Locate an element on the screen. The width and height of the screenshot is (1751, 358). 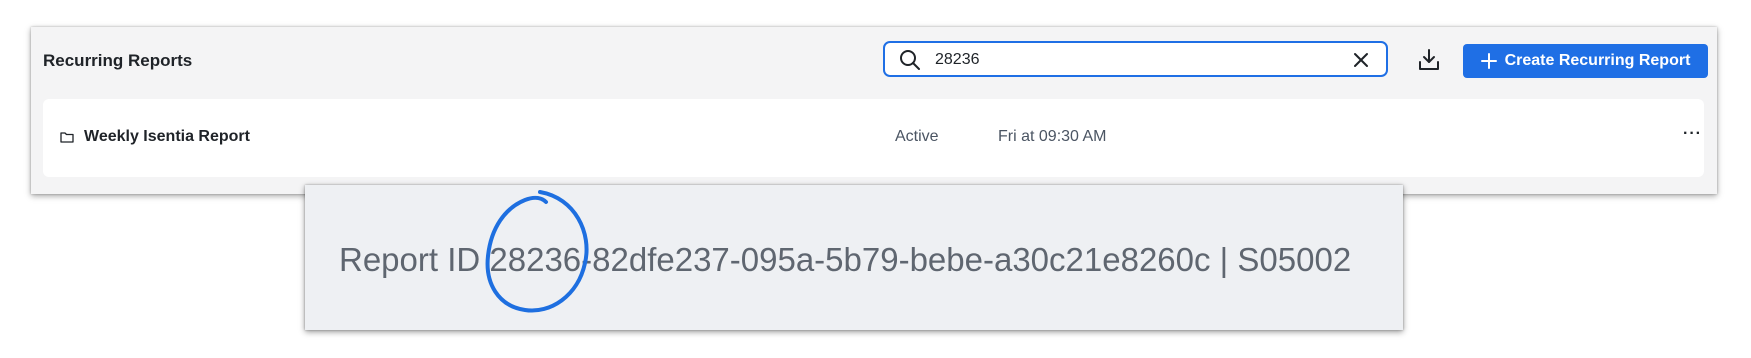
page-title: Recurring Reports is located at coordinates (118, 60).